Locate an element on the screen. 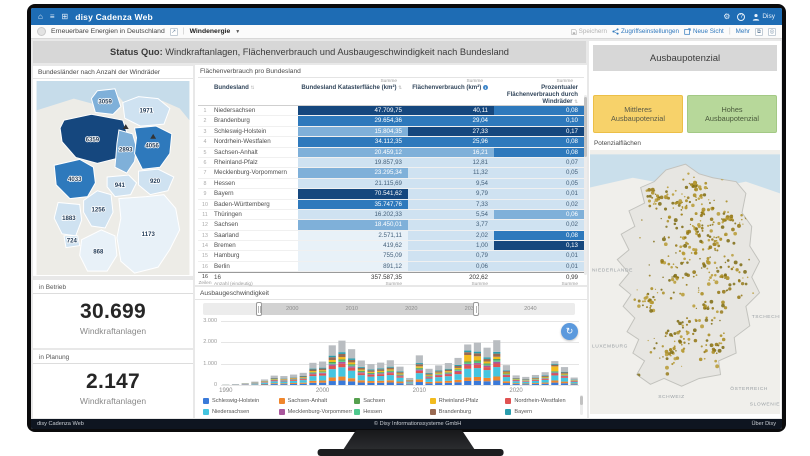 The height and width of the screenshot is (456, 810). table-row: 16 Berlin 891,12 0,06 0,01 is located at coordinates (391, 267).